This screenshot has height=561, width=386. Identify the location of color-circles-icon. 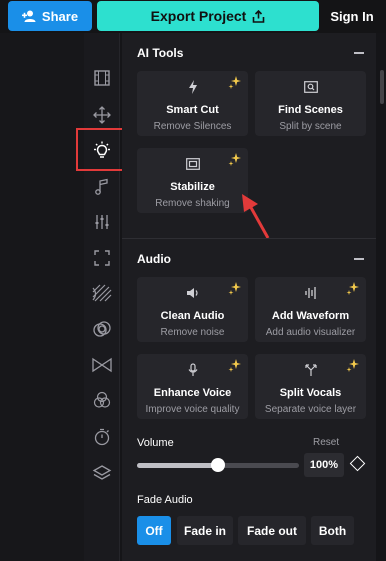
(102, 400).